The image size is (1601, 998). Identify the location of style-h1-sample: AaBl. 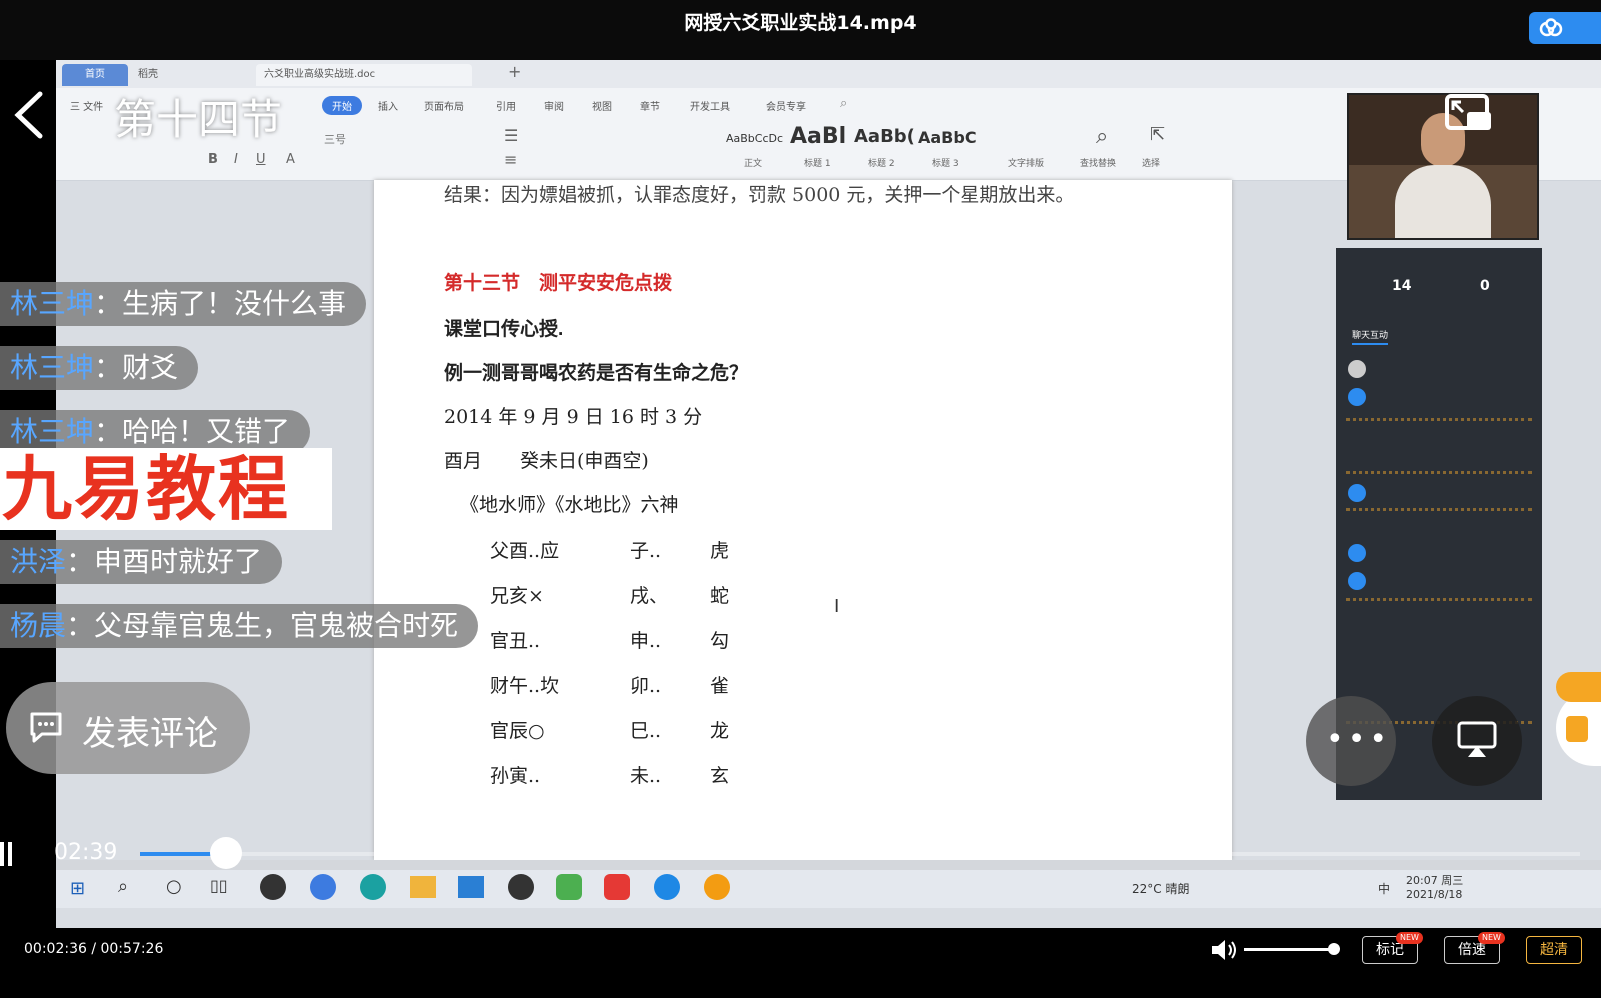
(818, 136).